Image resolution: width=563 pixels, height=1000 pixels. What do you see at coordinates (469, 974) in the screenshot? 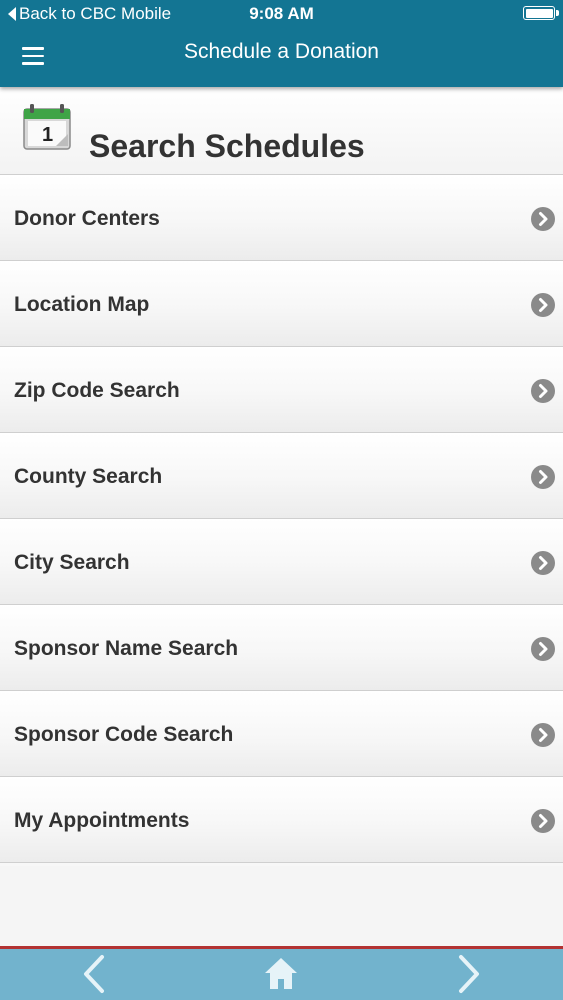
I see `forward-arrow-icon` at bounding box center [469, 974].